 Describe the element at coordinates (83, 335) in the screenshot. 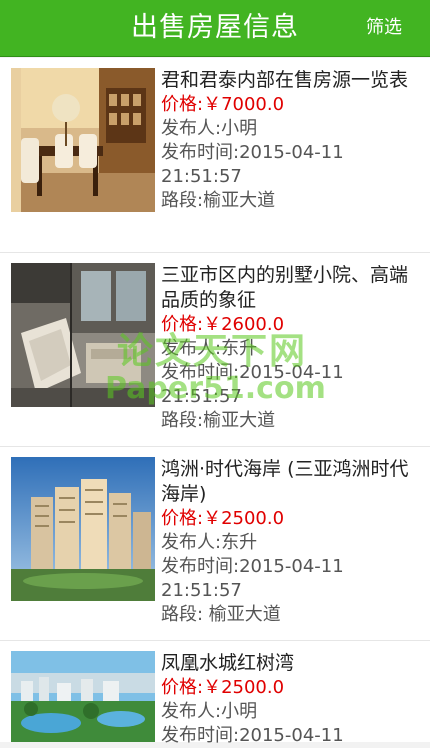

I see `listing-thumbnail-villa-living-room` at that location.